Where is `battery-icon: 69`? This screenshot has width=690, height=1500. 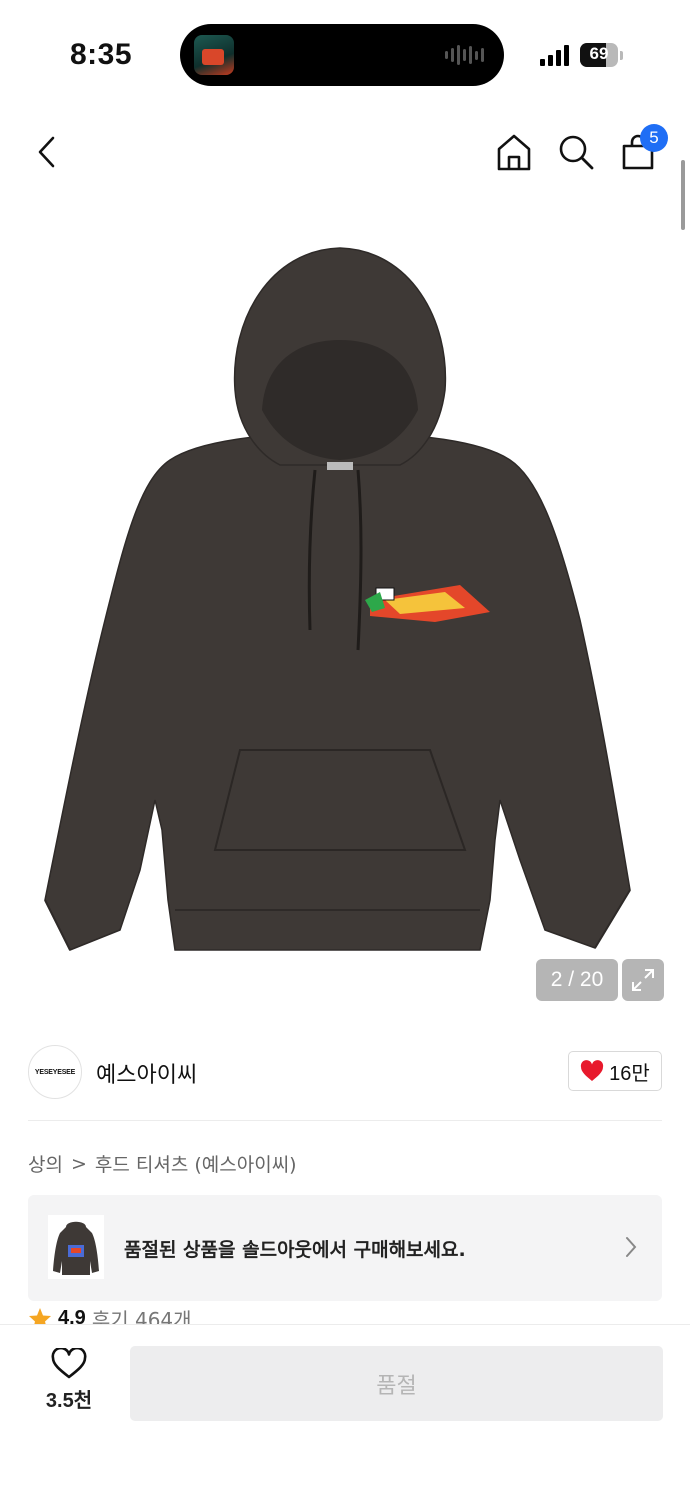 battery-icon: 69 is located at coordinates (599, 55).